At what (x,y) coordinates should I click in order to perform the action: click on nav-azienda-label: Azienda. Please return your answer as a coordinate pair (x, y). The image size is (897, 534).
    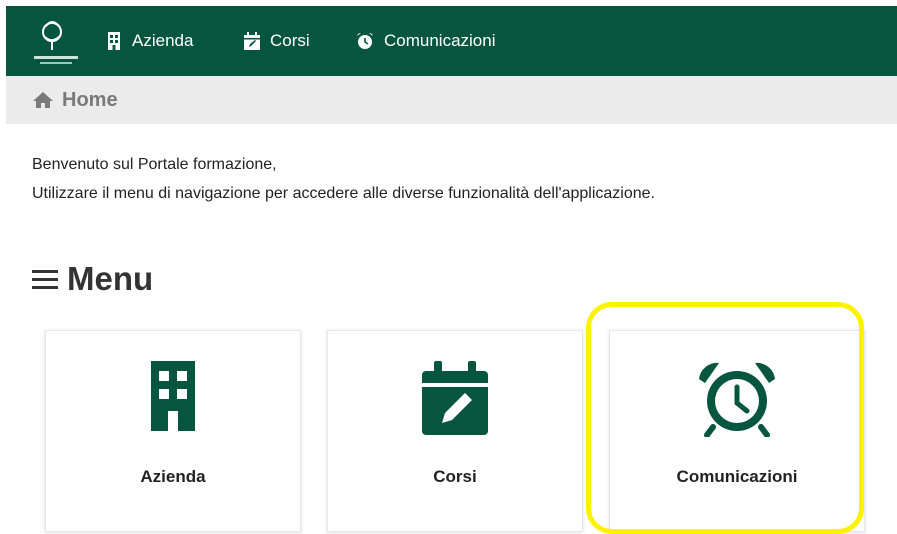
    Looking at the image, I should click on (163, 40).